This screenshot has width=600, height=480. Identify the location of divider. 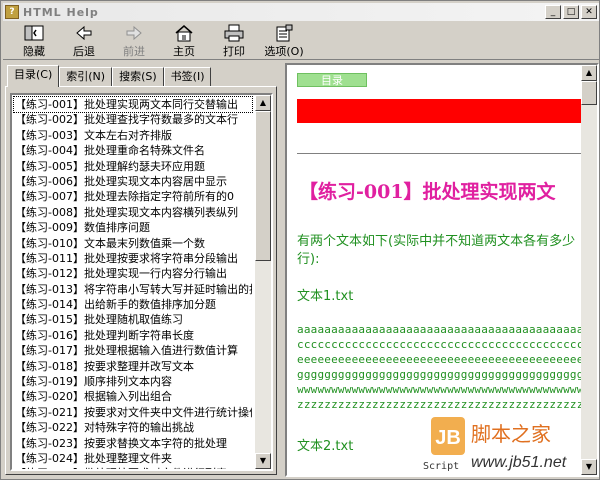
(447, 153).